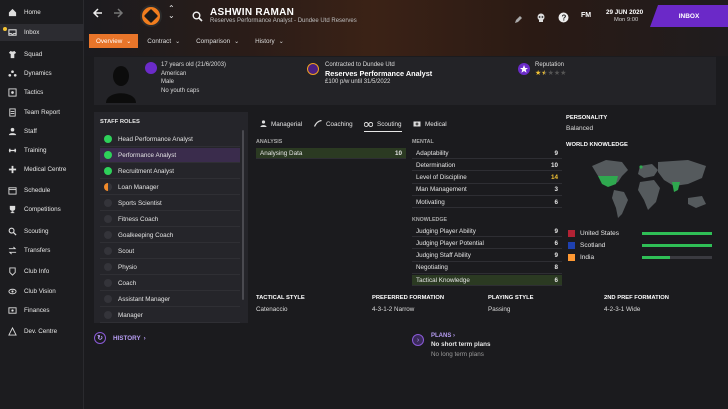 The width and height of the screenshot is (728, 409). I want to click on tab-comparison: Comparison ⌄, so click(217, 41).